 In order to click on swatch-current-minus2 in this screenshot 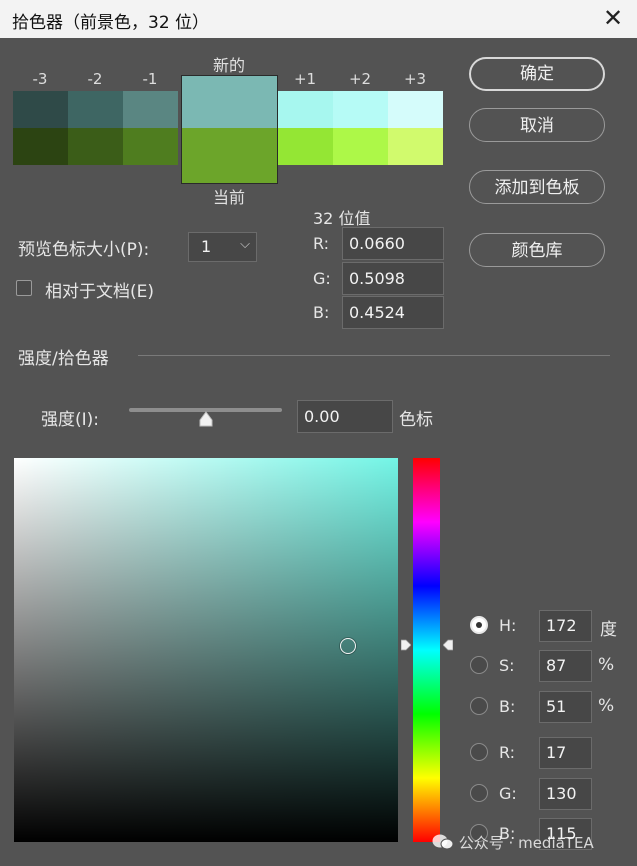, I will do `click(95, 146)`.